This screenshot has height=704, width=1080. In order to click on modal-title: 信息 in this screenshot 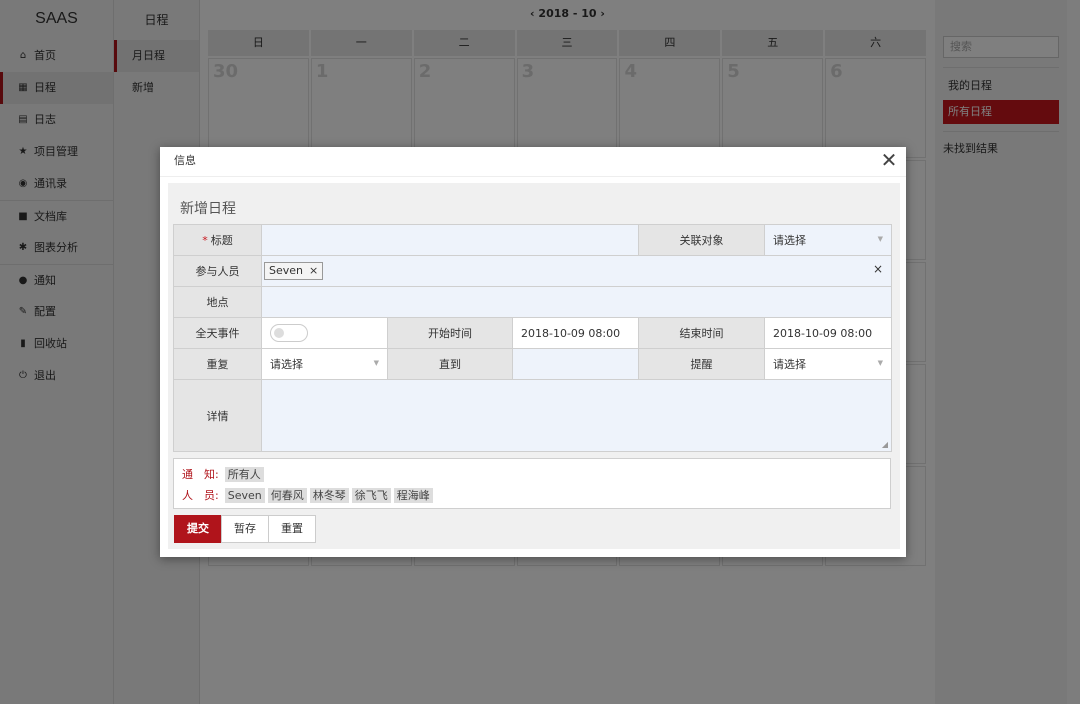, I will do `click(185, 160)`.